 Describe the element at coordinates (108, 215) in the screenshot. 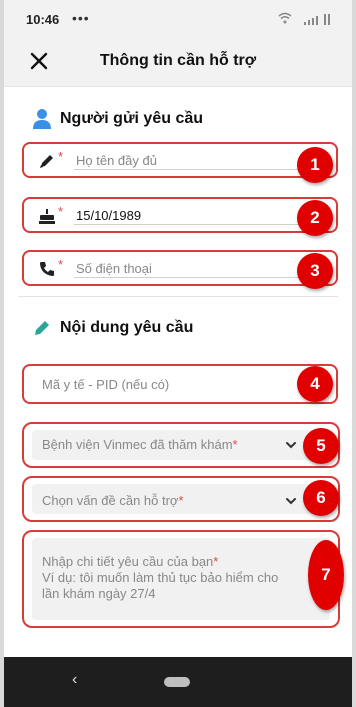

I see `birth-date-input: 15/10/1989` at that location.